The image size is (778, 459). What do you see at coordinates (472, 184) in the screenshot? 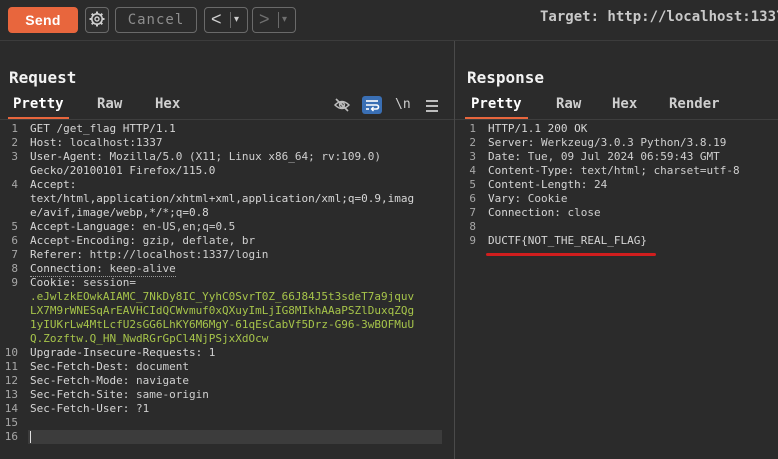
I see `line-number: 5` at bounding box center [472, 184].